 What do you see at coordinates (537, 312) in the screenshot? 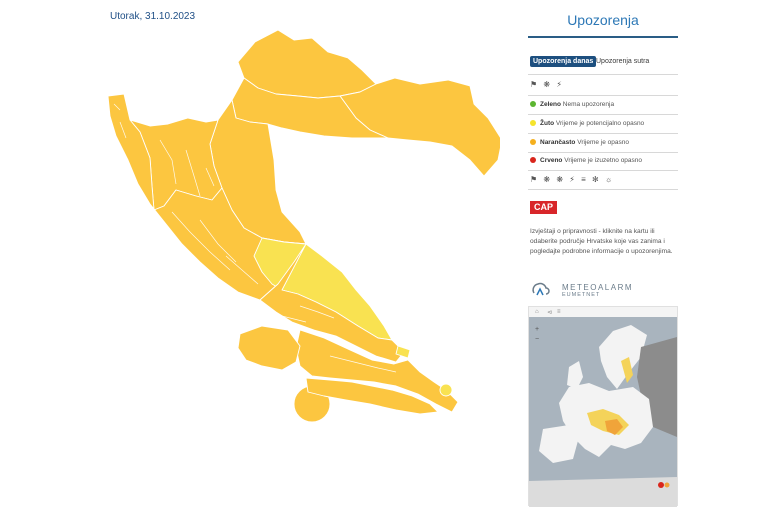
I see `home-icon: ⌂` at bounding box center [537, 312].